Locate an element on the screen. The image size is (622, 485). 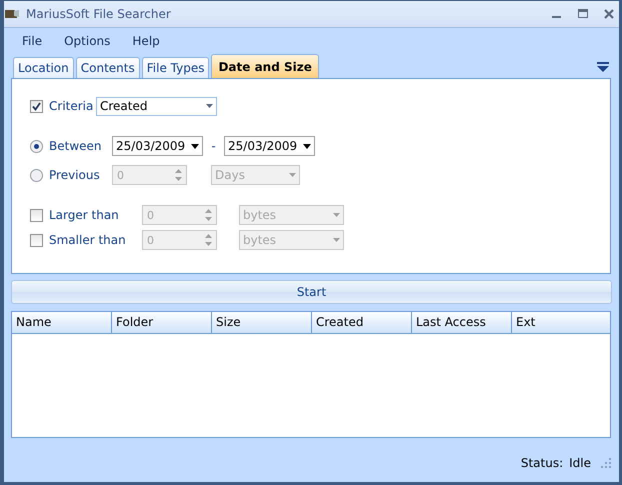
radio-label: Previous is located at coordinates (75, 175).